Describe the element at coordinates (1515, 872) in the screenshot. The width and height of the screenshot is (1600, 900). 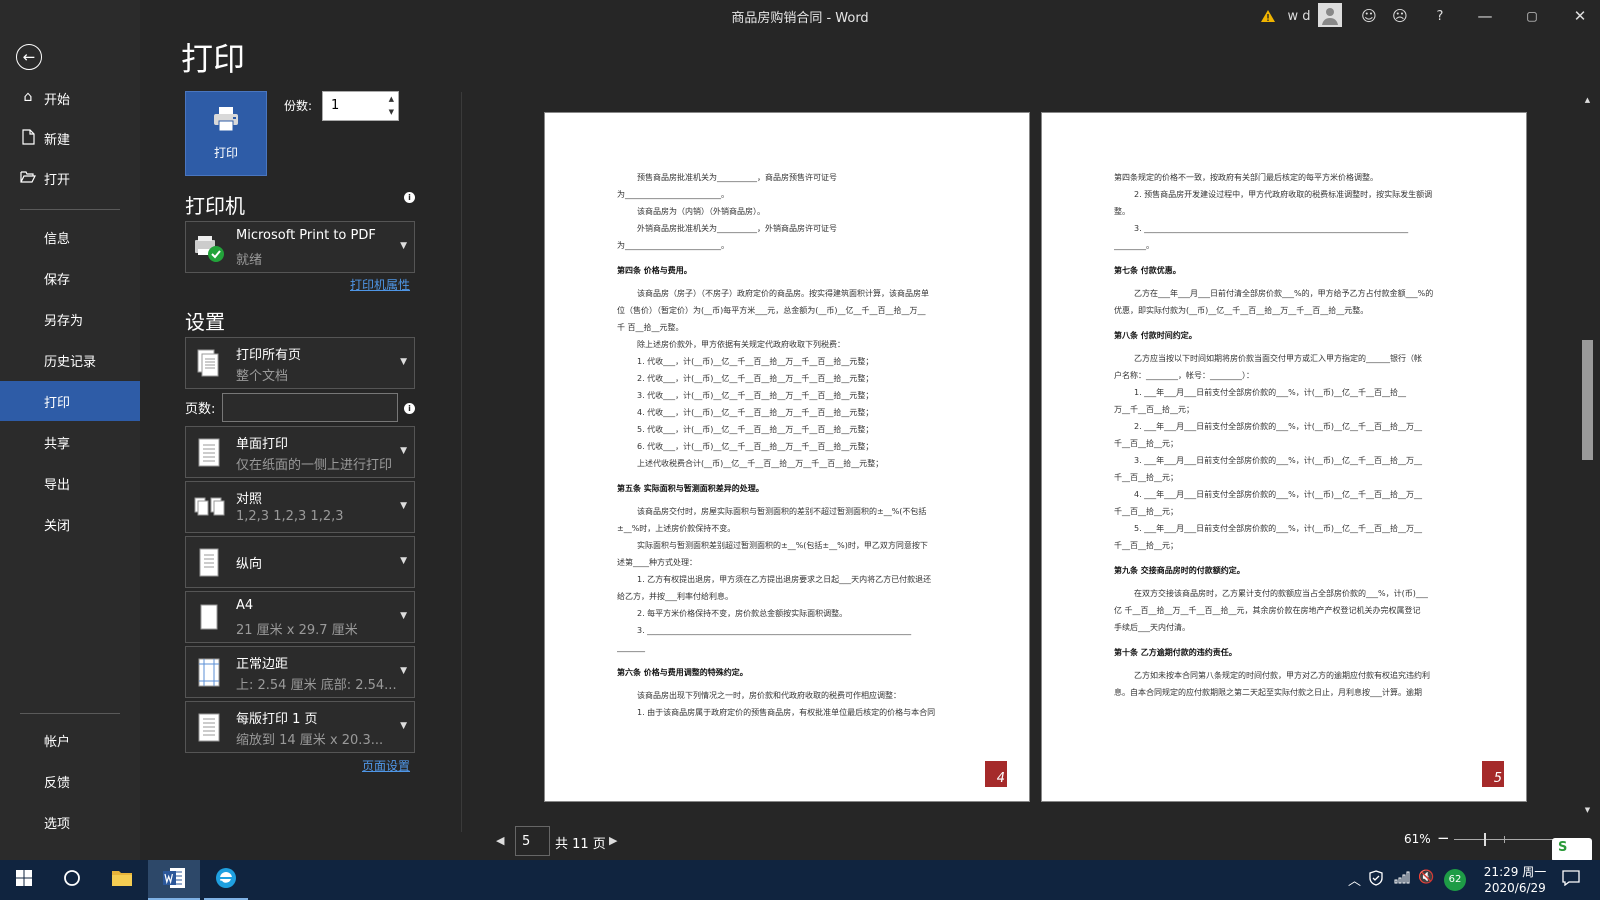
I see `clock-time: 21:29 周一` at that location.